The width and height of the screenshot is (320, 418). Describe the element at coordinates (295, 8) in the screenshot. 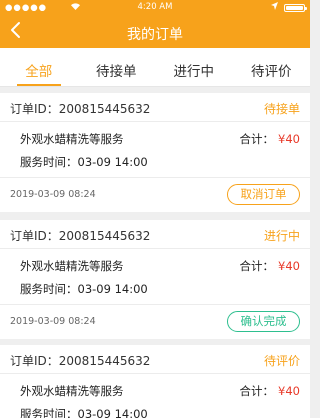

I see `battery-icon` at that location.